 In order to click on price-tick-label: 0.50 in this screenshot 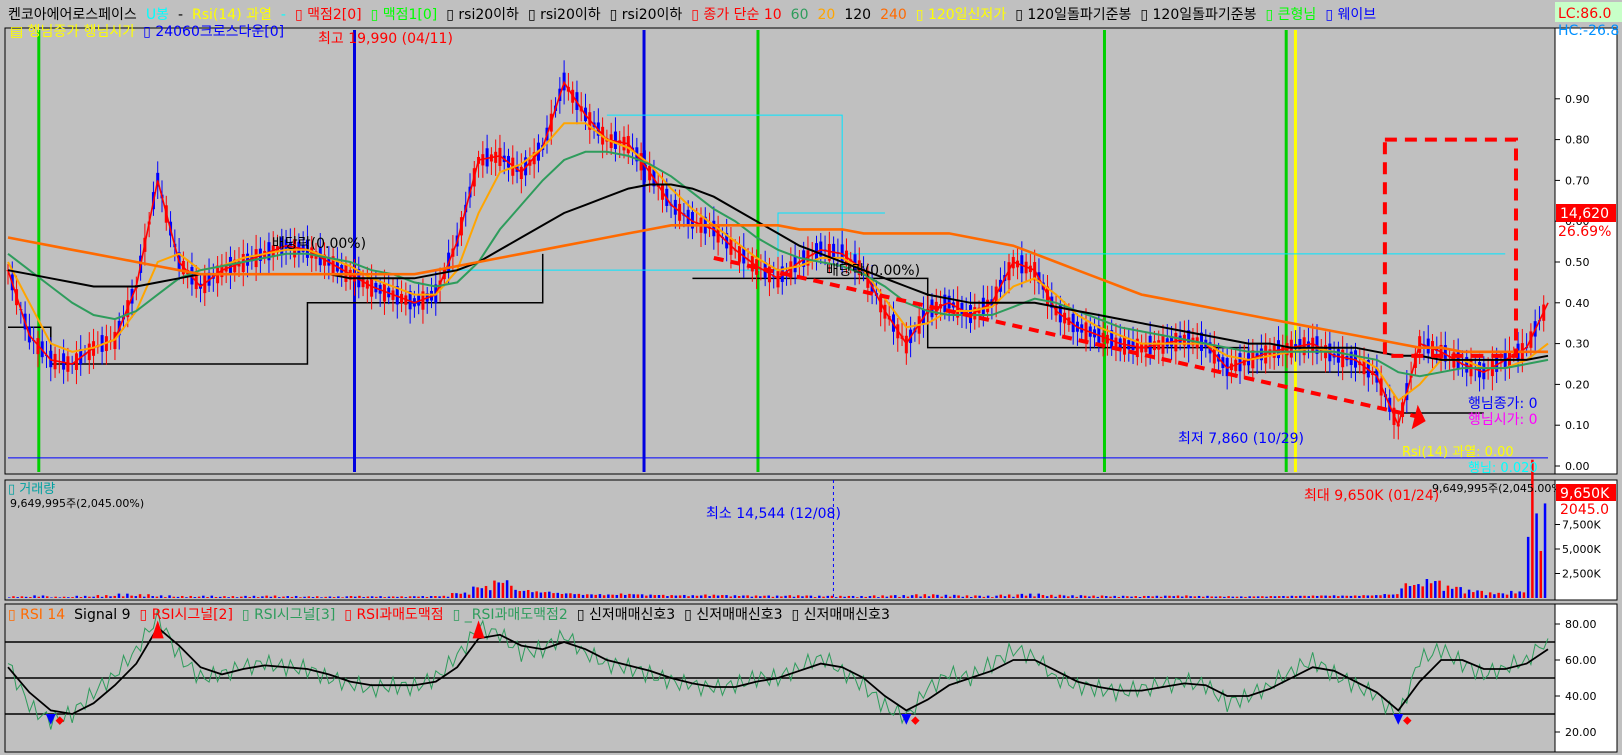, I will do `click(1577, 262)`.